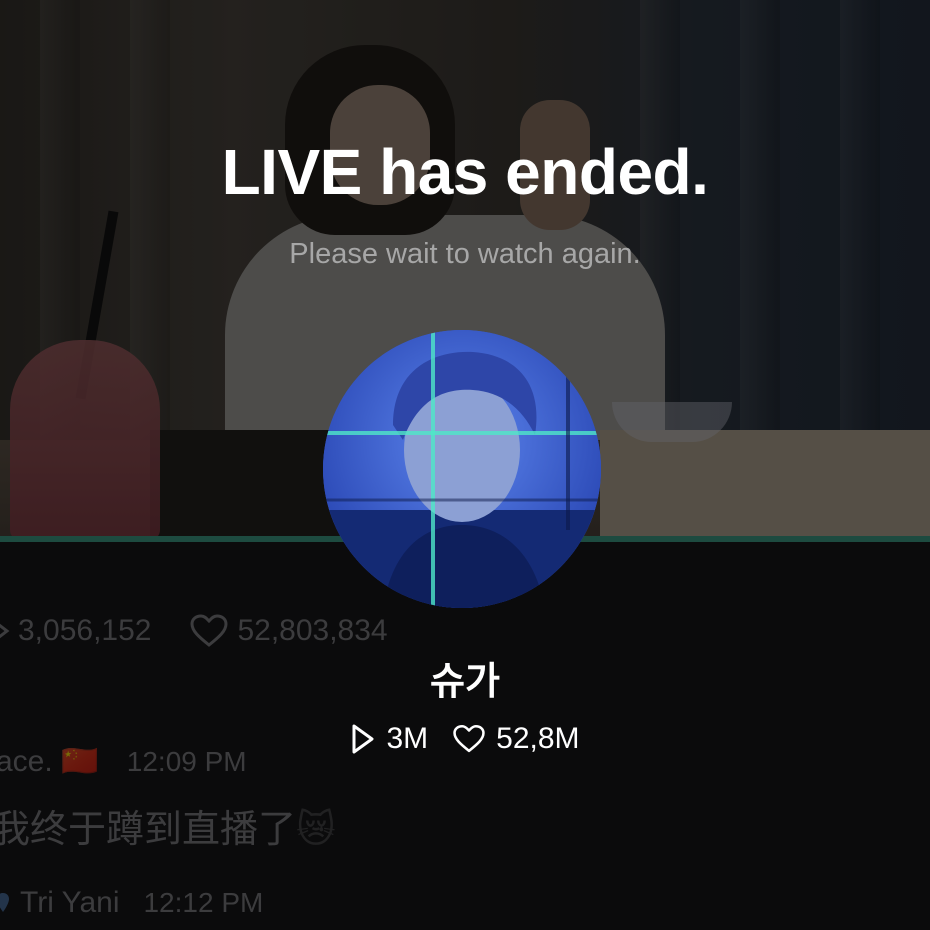 This screenshot has height=930, width=930. Describe the element at coordinates (203, 902) in the screenshot. I see `comment-time: 12:12 PM` at that location.